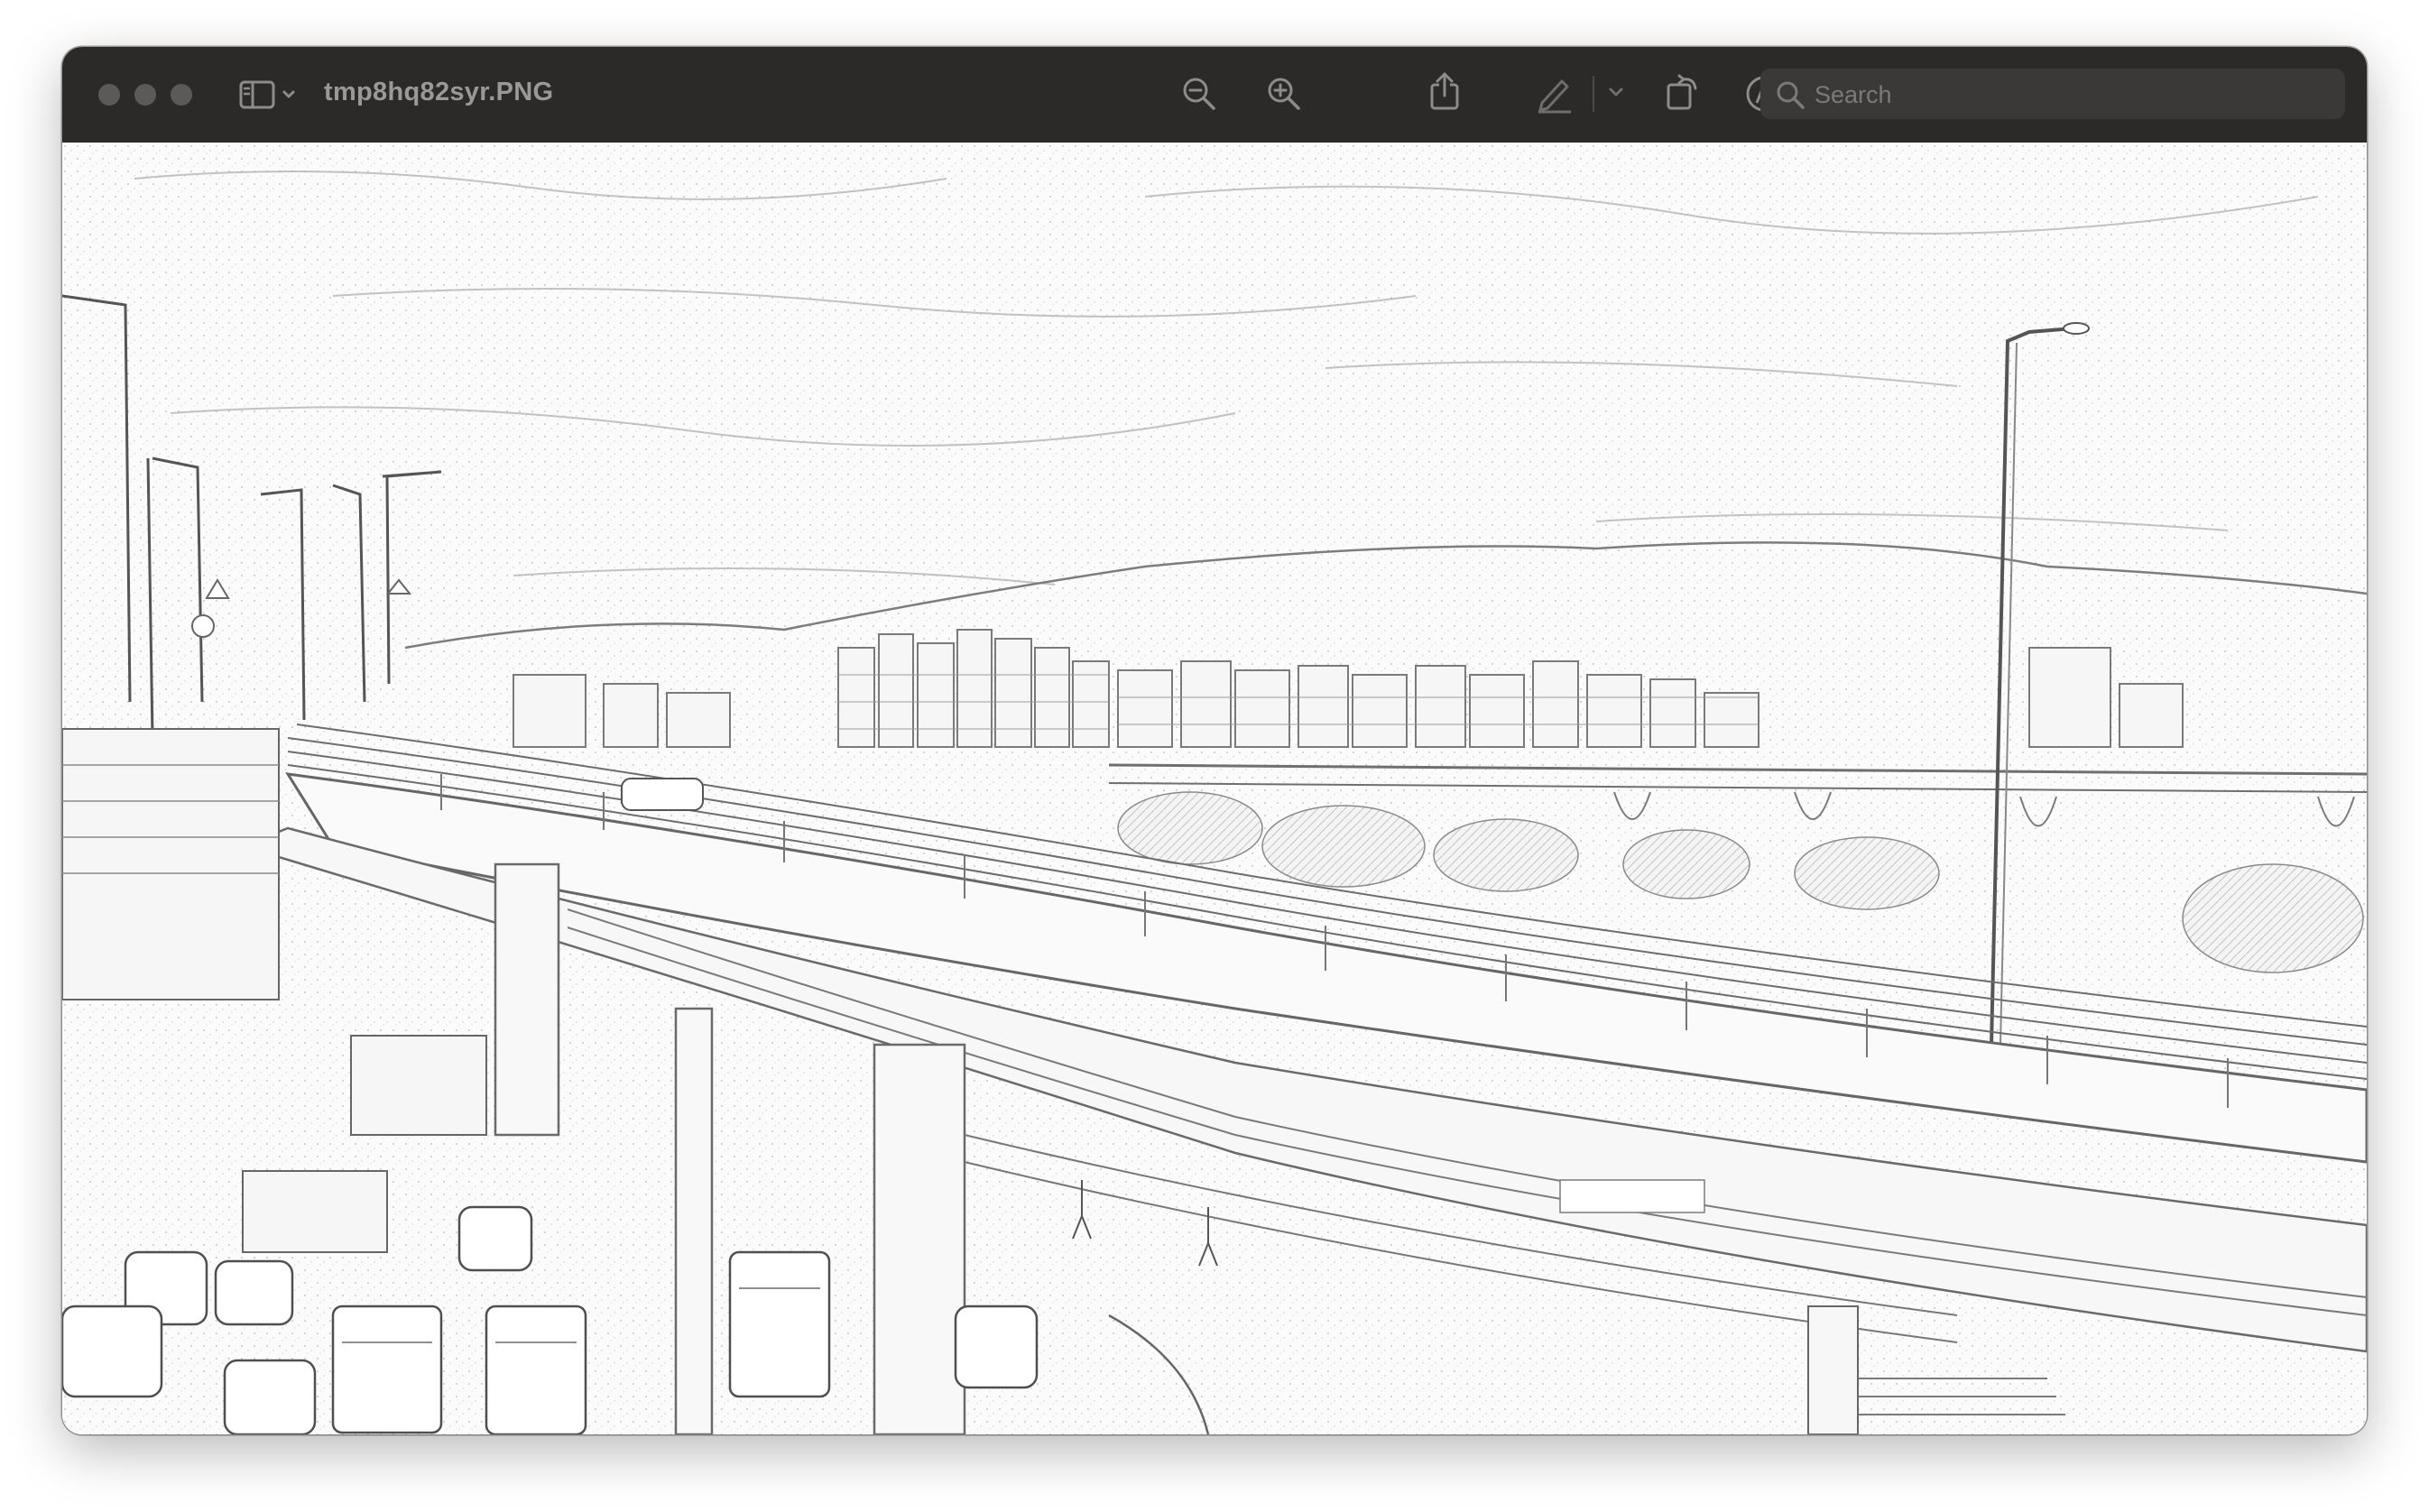 The image size is (2429, 1512). What do you see at coordinates (2052, 94) in the screenshot?
I see `search-field: Search` at bounding box center [2052, 94].